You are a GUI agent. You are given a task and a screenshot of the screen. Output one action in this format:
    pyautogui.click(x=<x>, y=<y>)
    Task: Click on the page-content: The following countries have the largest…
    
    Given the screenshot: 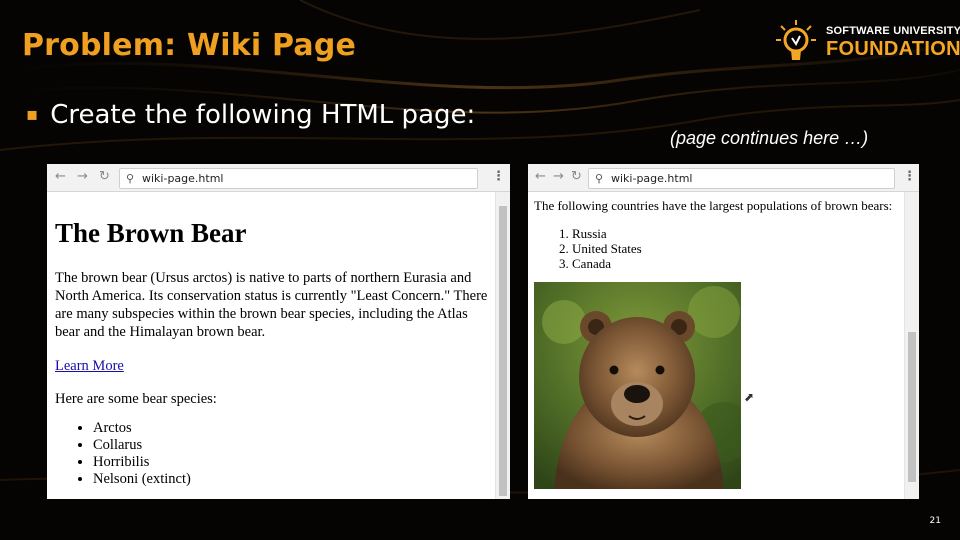 What is the action you would take?
    pyautogui.click(x=719, y=231)
    